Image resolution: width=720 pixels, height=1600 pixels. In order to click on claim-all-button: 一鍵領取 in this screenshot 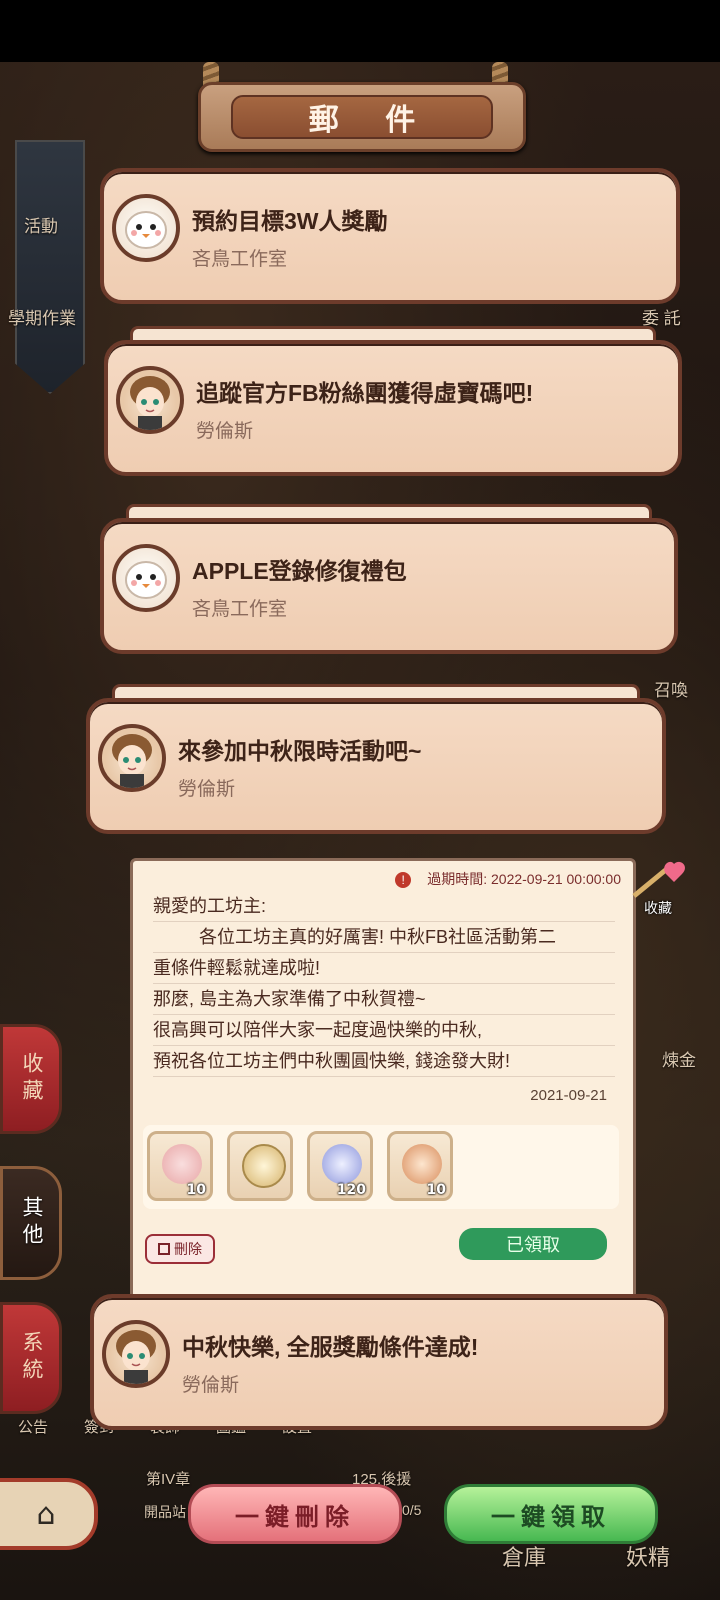, I will do `click(551, 1514)`.